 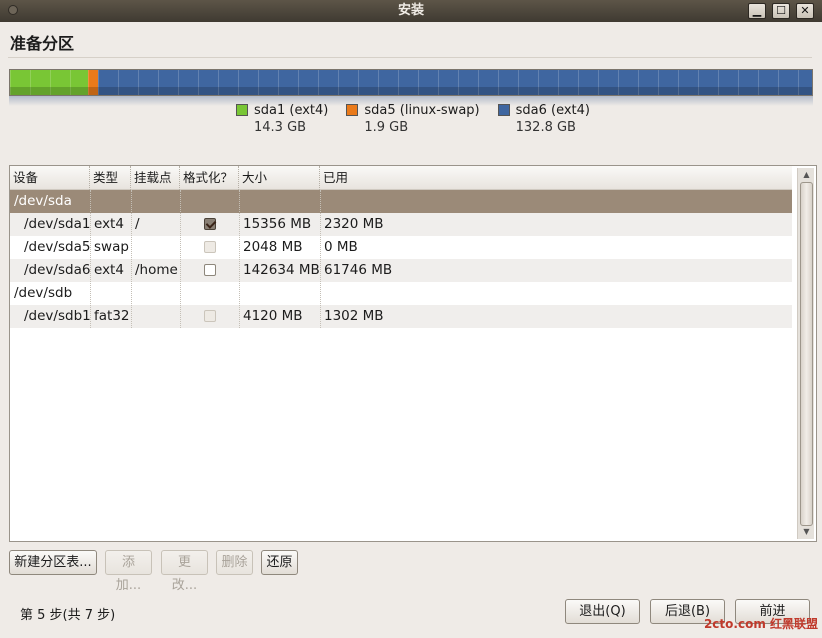 I want to click on header-mount: 挂载点, so click(x=155, y=178).